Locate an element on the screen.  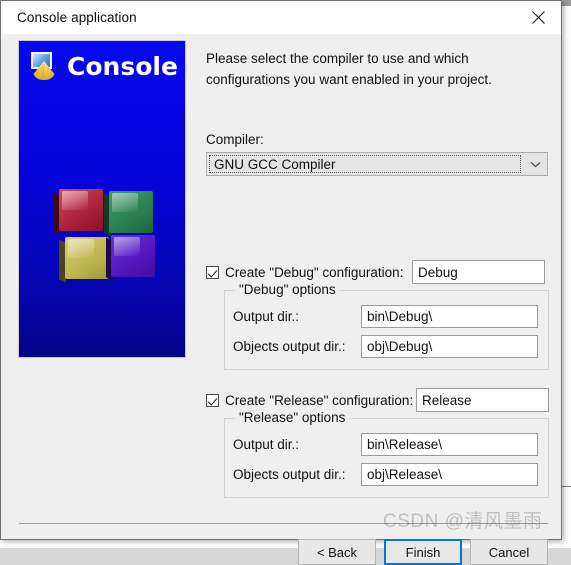
release-objects-dir-input: obj\Release\ is located at coordinates (449, 474).